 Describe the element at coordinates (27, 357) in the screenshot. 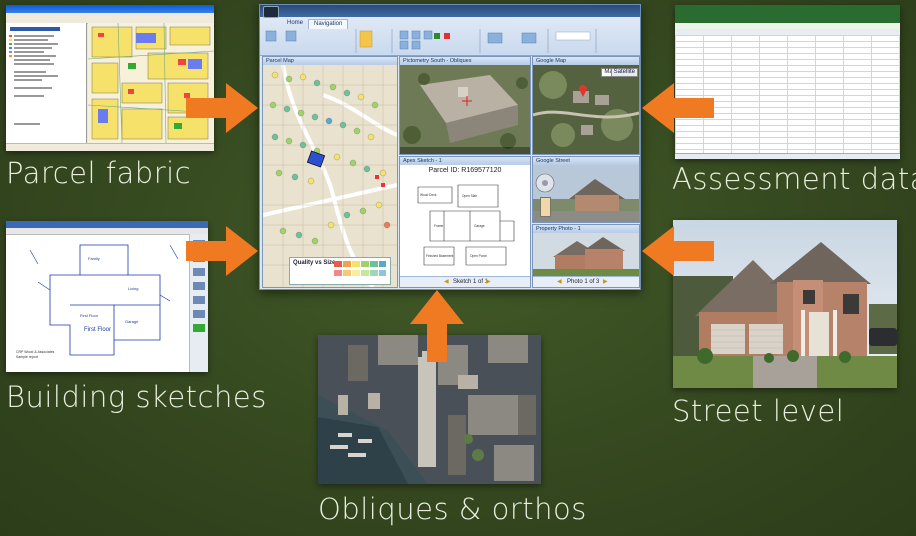

I see `svg-text: Sample report` at that location.